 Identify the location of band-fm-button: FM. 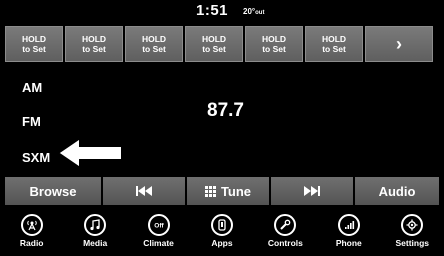
(31, 121).